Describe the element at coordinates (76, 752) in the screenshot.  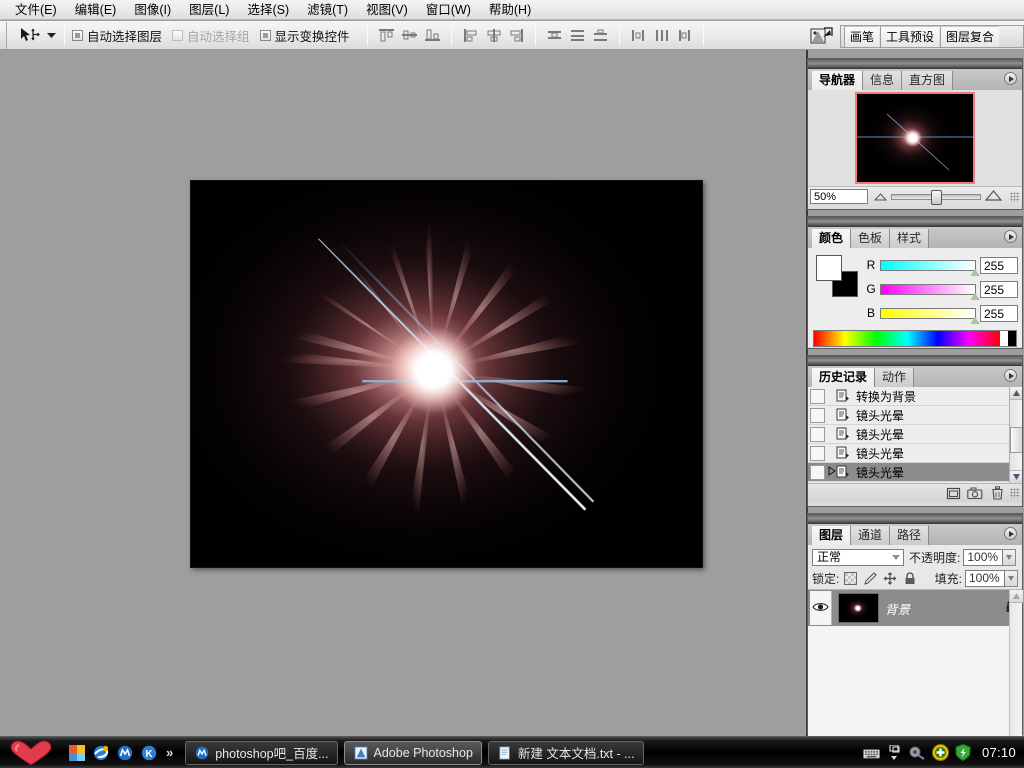
I see `show-desktop-icon` at that location.